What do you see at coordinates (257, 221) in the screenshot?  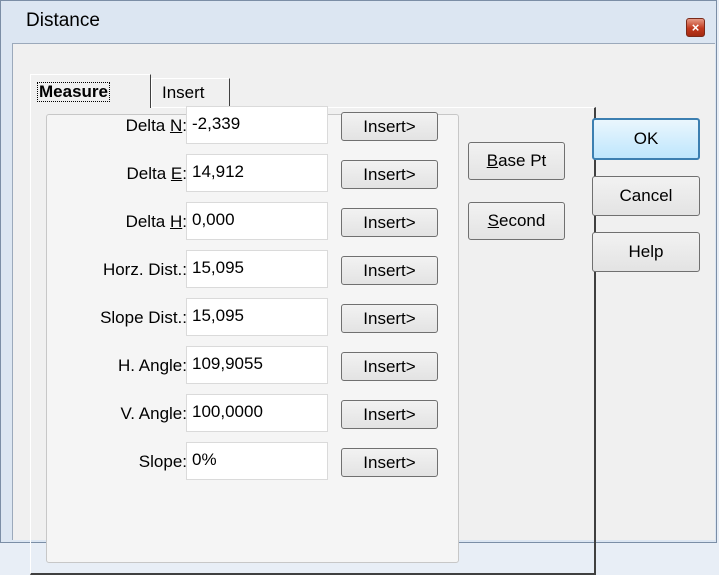 I see `value-field: 0,000` at bounding box center [257, 221].